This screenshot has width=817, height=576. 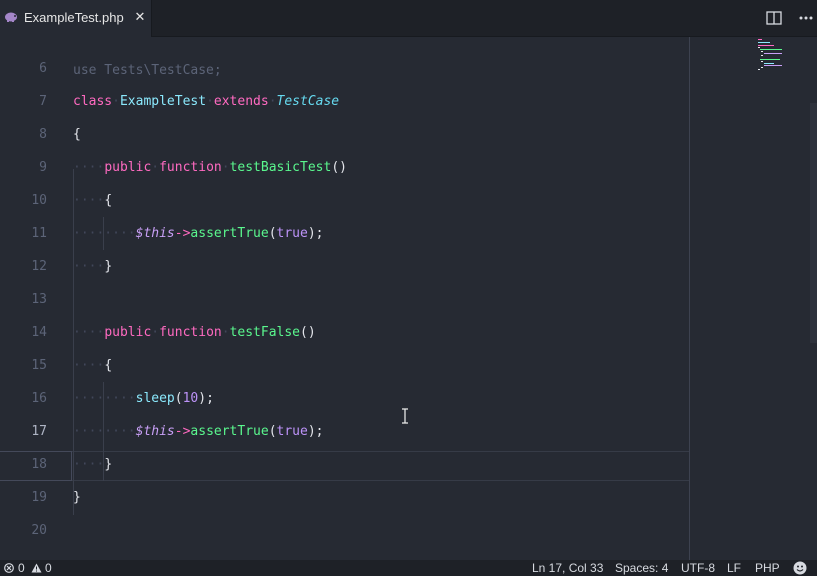 What do you see at coordinates (190, 332) in the screenshot?
I see `code-token: function` at bounding box center [190, 332].